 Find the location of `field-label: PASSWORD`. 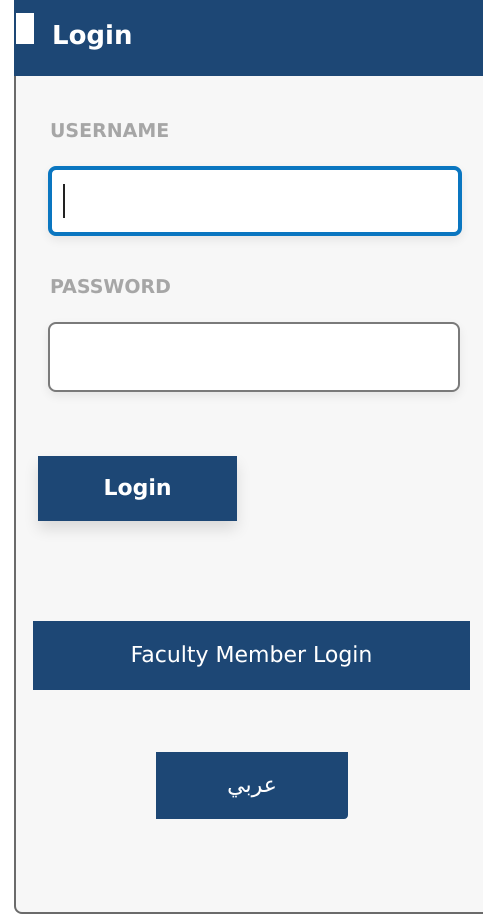

field-label: PASSWORD is located at coordinates (111, 287).